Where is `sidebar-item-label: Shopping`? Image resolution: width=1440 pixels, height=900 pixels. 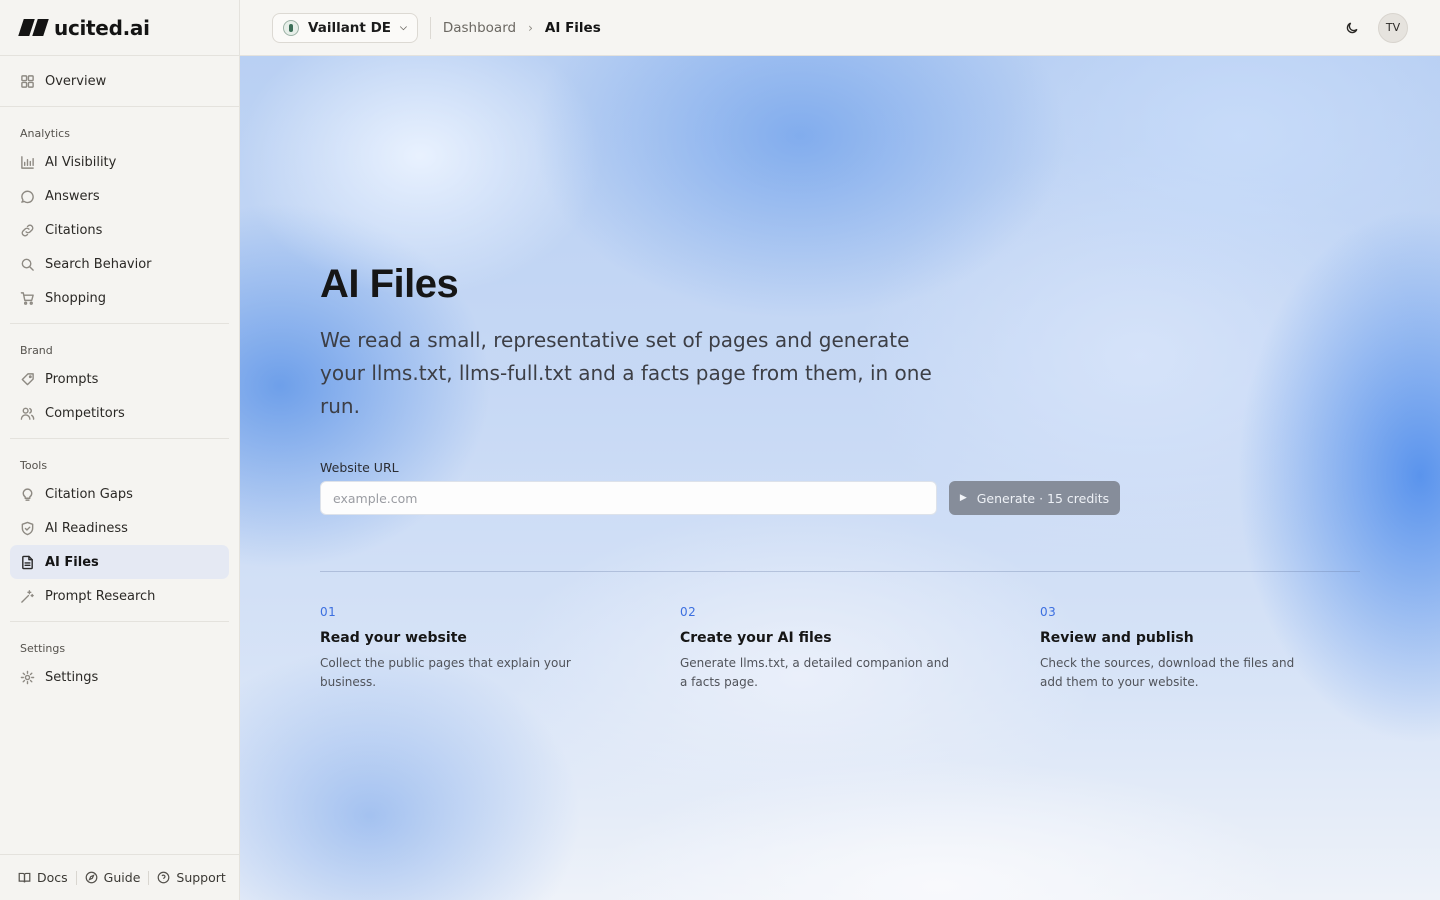
sidebar-item-label: Shopping is located at coordinates (76, 298).